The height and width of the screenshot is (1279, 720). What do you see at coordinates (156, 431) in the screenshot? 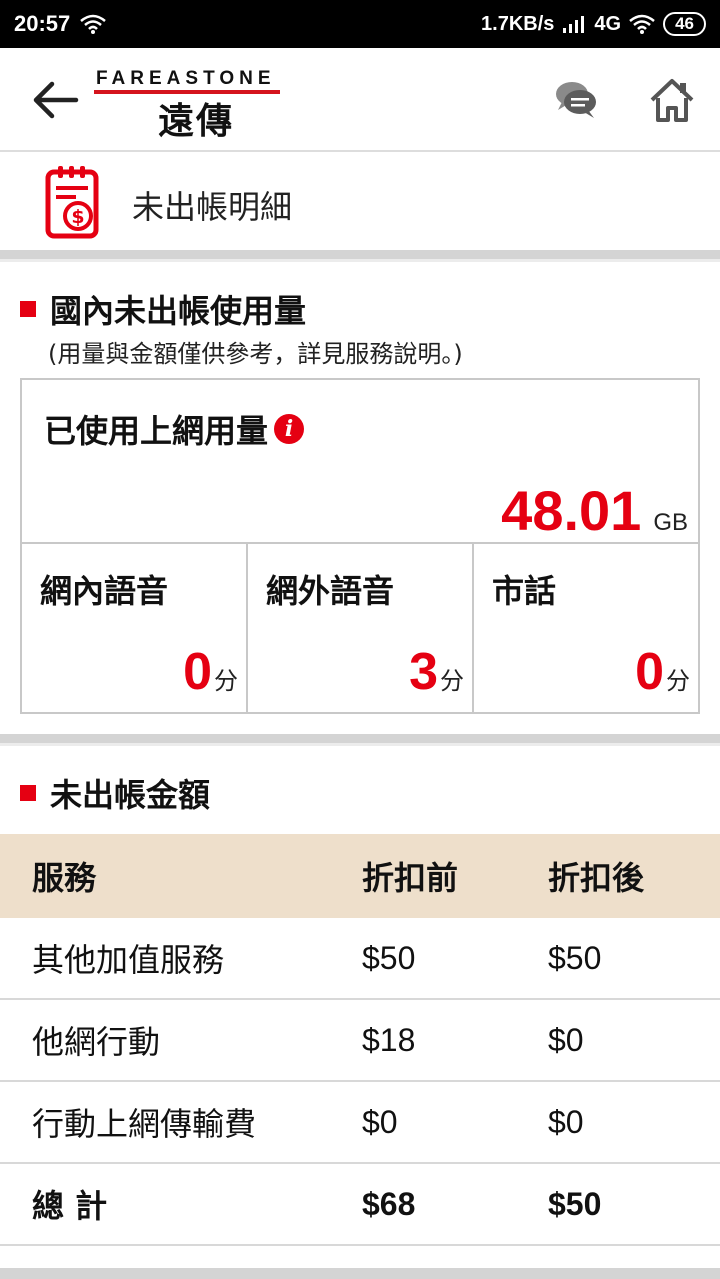
I see `data-usage-label: 已使用上網用量` at bounding box center [156, 431].